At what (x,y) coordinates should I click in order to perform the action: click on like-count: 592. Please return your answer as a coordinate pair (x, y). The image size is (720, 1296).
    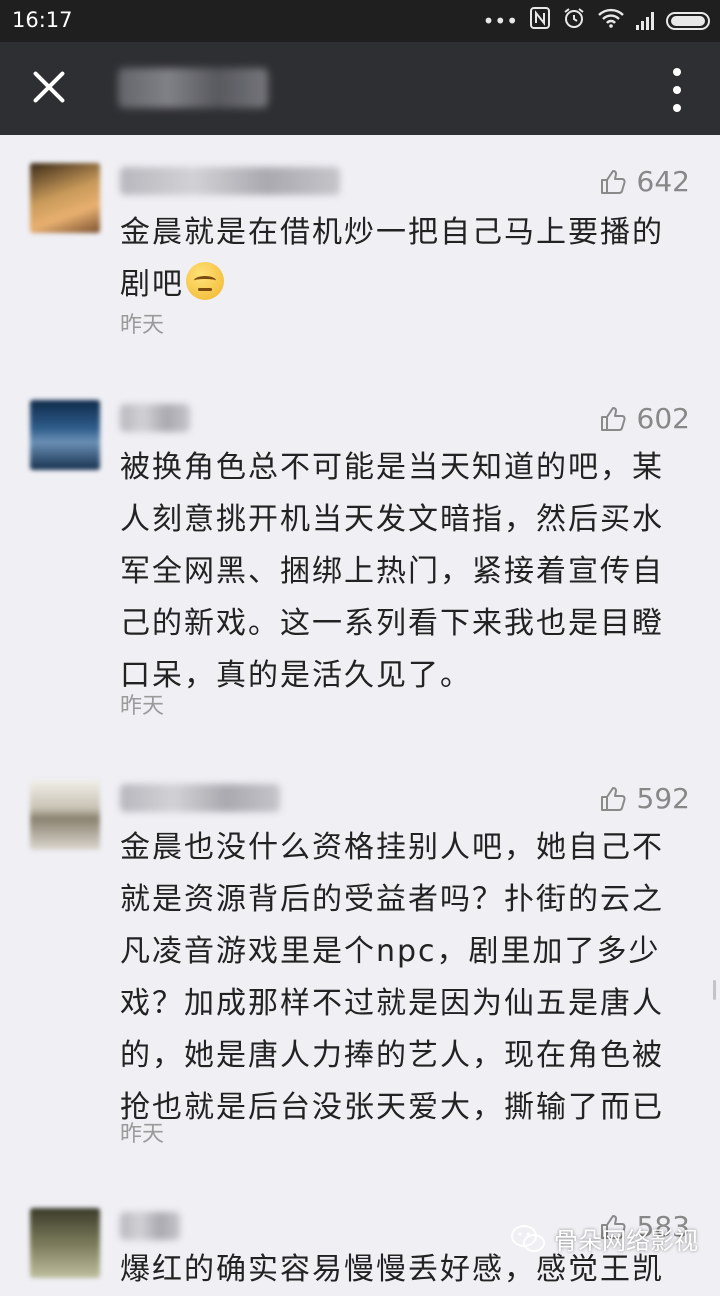
    Looking at the image, I should click on (663, 798).